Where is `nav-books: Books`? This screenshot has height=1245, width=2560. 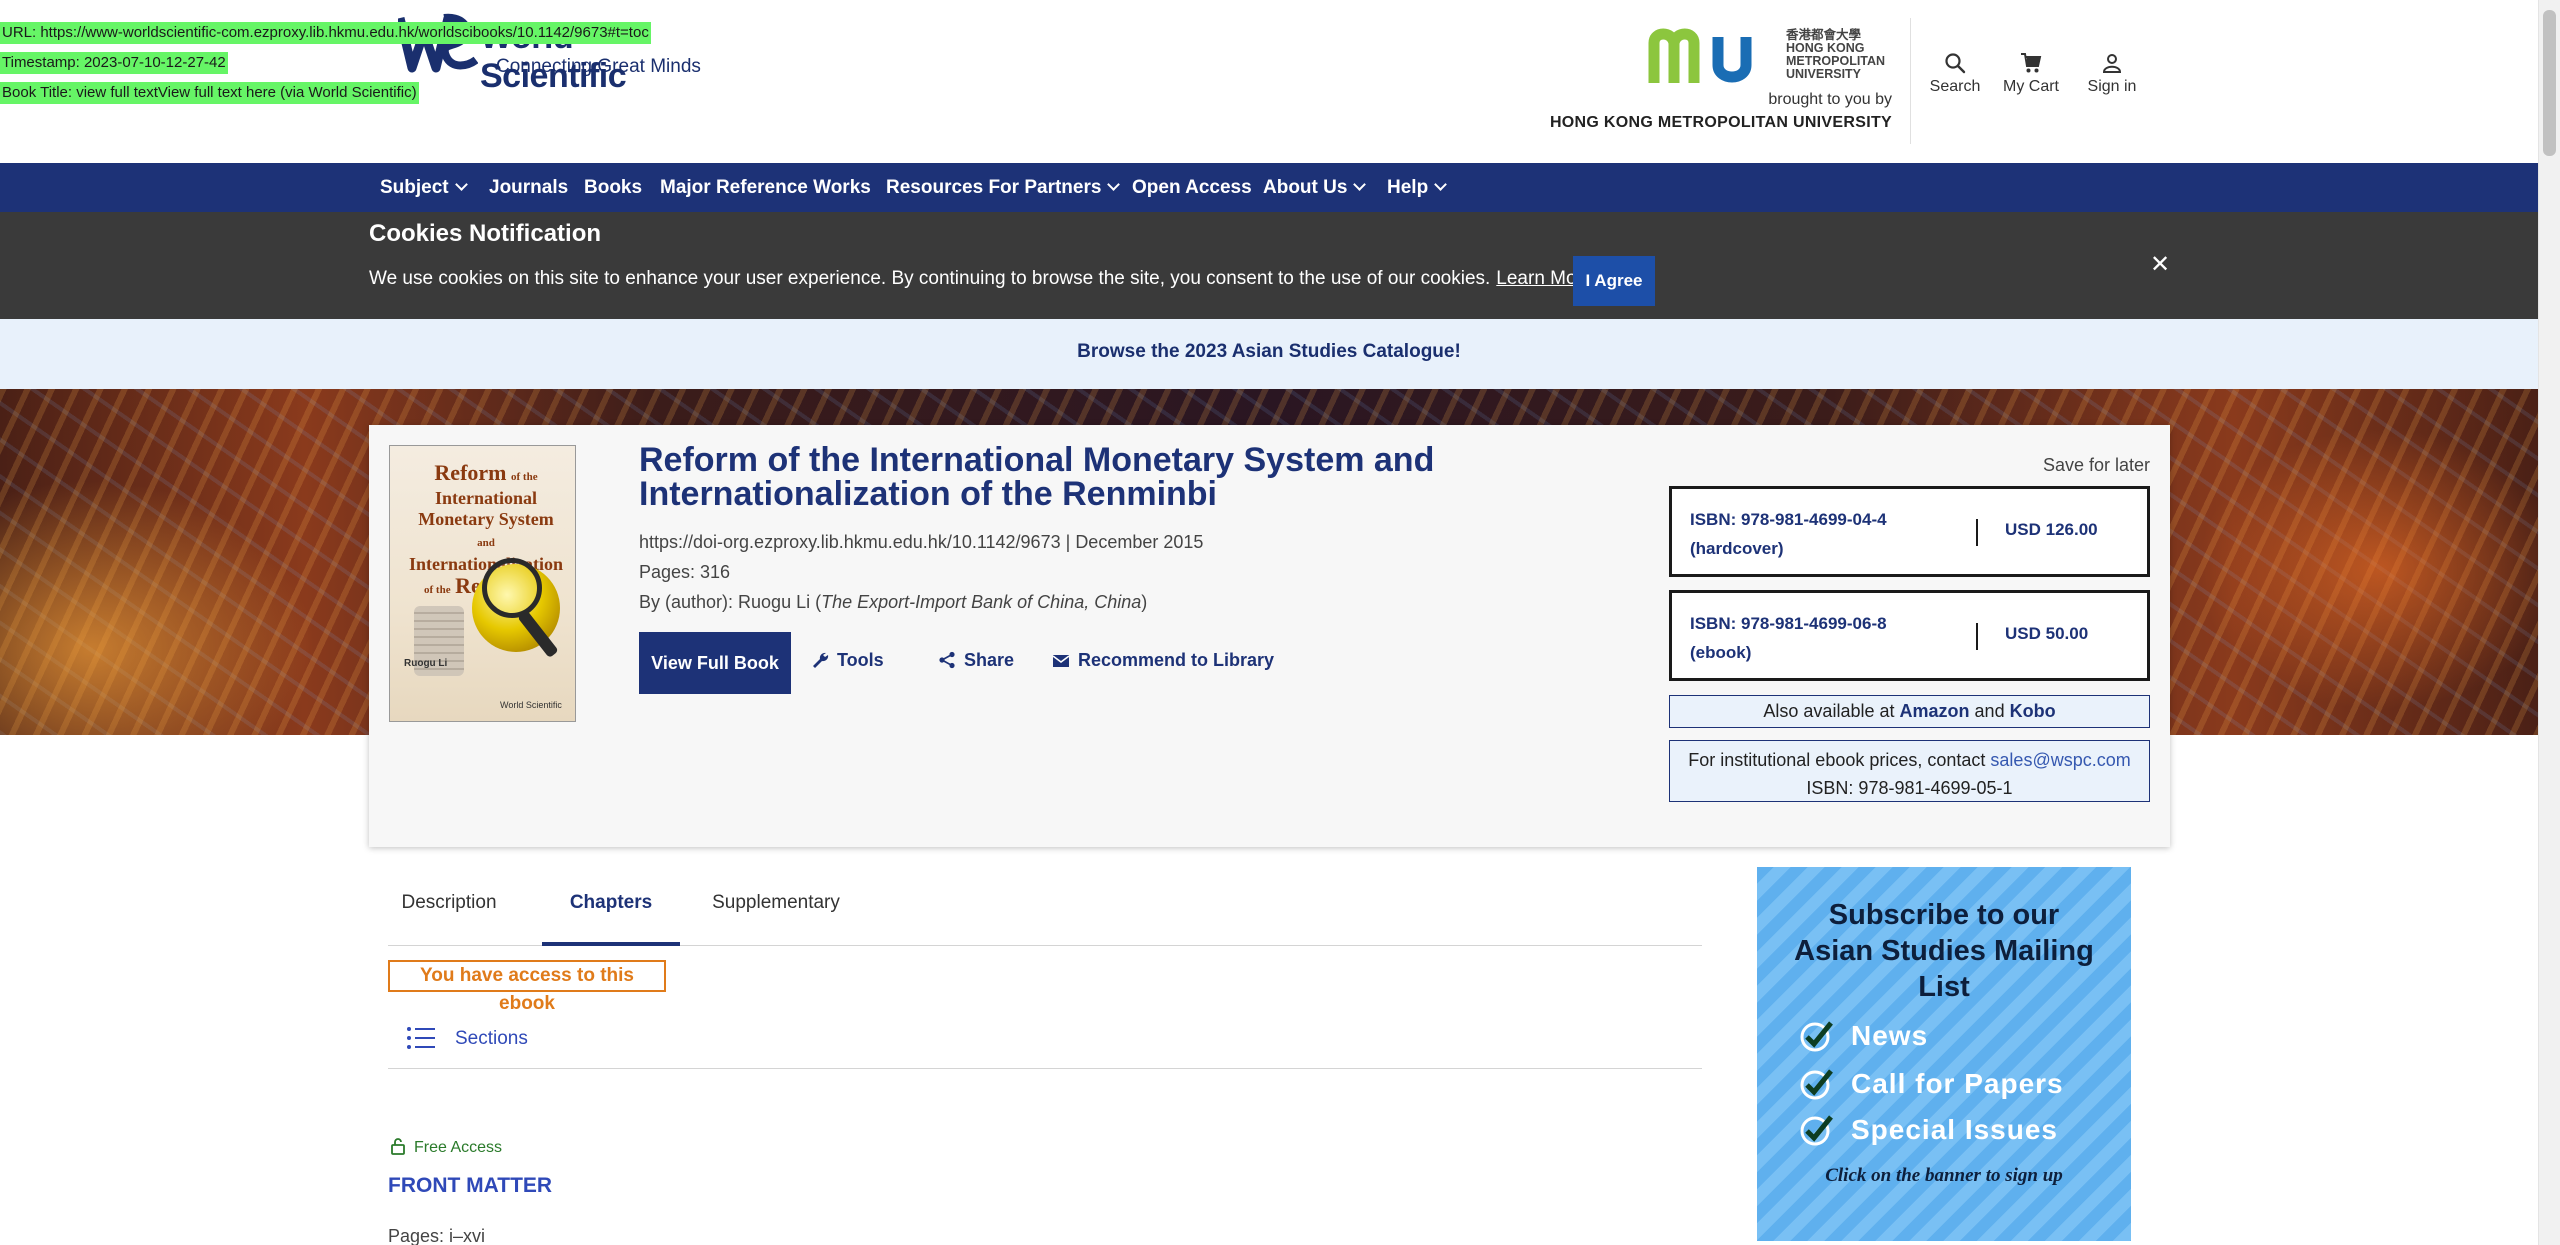
nav-books: Books is located at coordinates (613, 187).